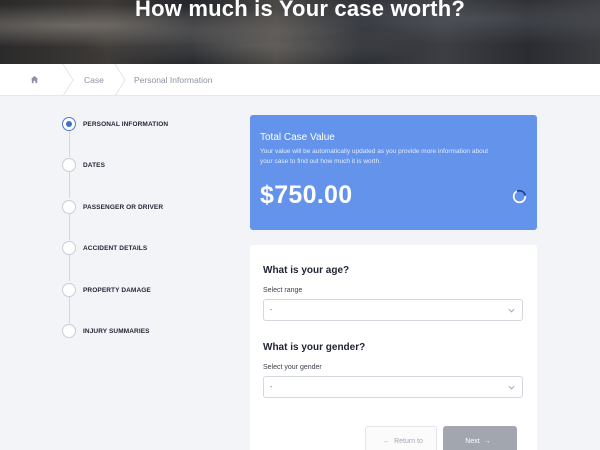 The height and width of the screenshot is (450, 600). What do you see at coordinates (271, 387) in the screenshot?
I see `gender-select-value: -` at bounding box center [271, 387].